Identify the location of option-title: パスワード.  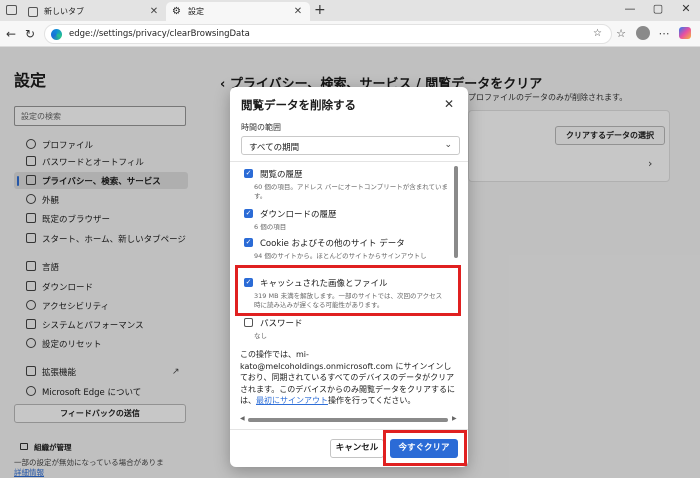
(281, 324).